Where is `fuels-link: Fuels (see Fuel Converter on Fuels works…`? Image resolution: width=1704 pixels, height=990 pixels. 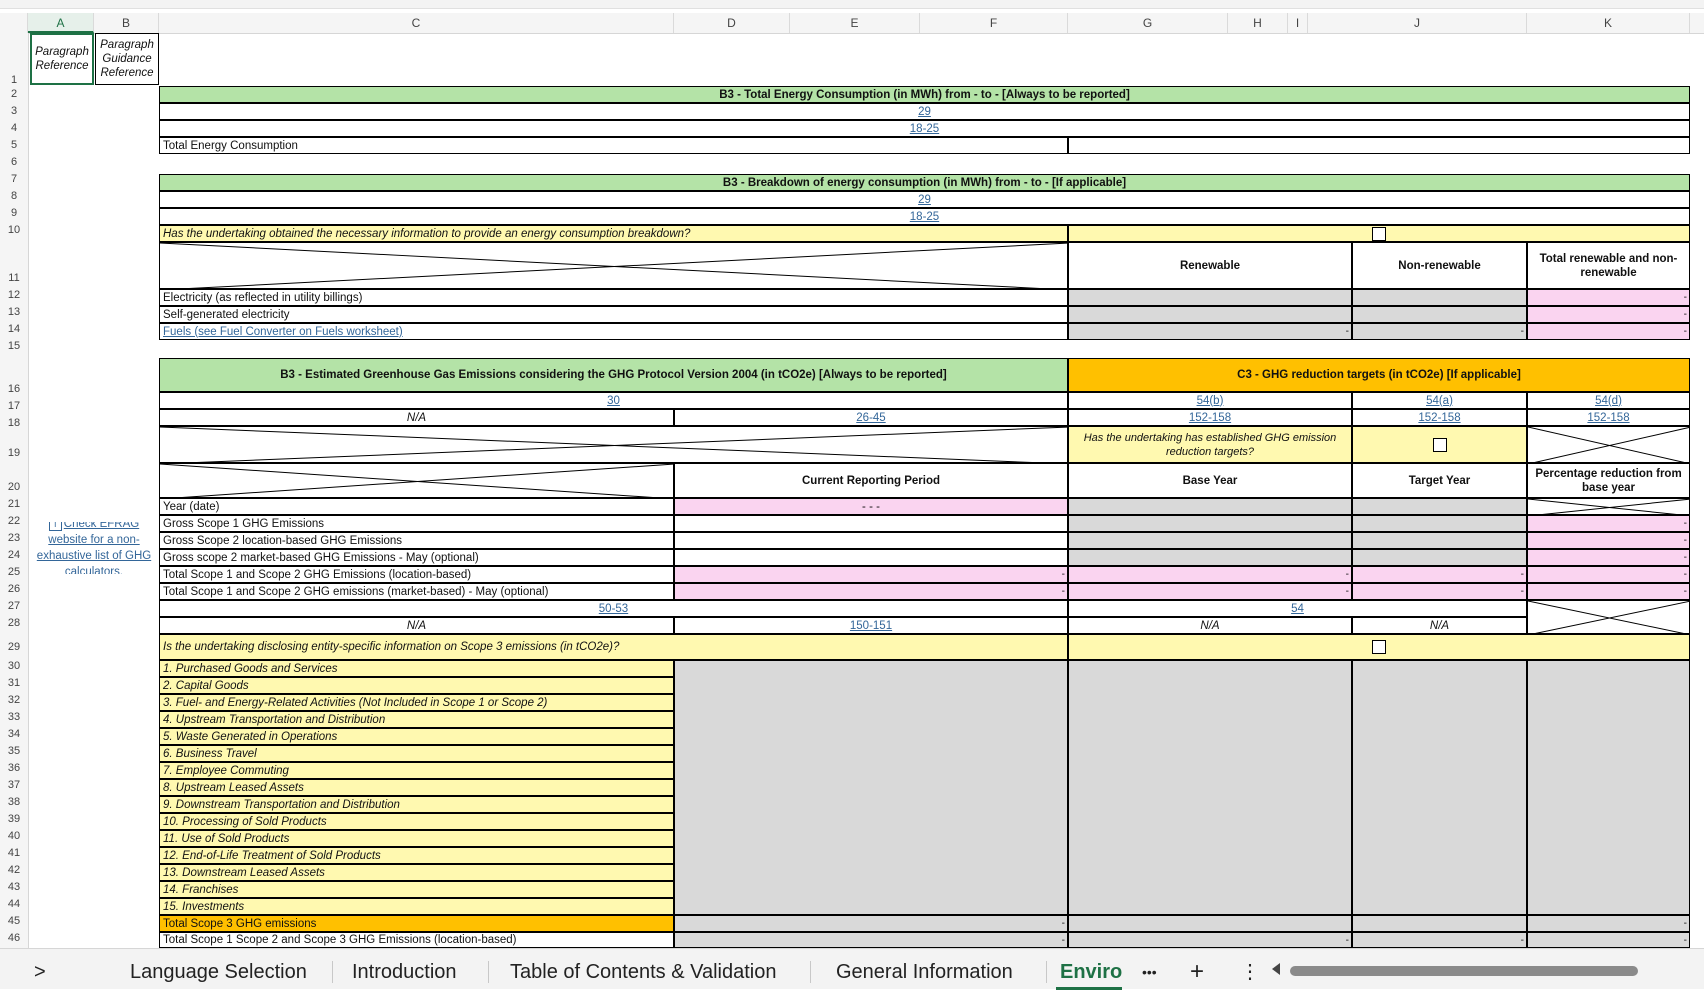 fuels-link: Fuels (see Fuel Converter on Fuels works… is located at coordinates (283, 332).